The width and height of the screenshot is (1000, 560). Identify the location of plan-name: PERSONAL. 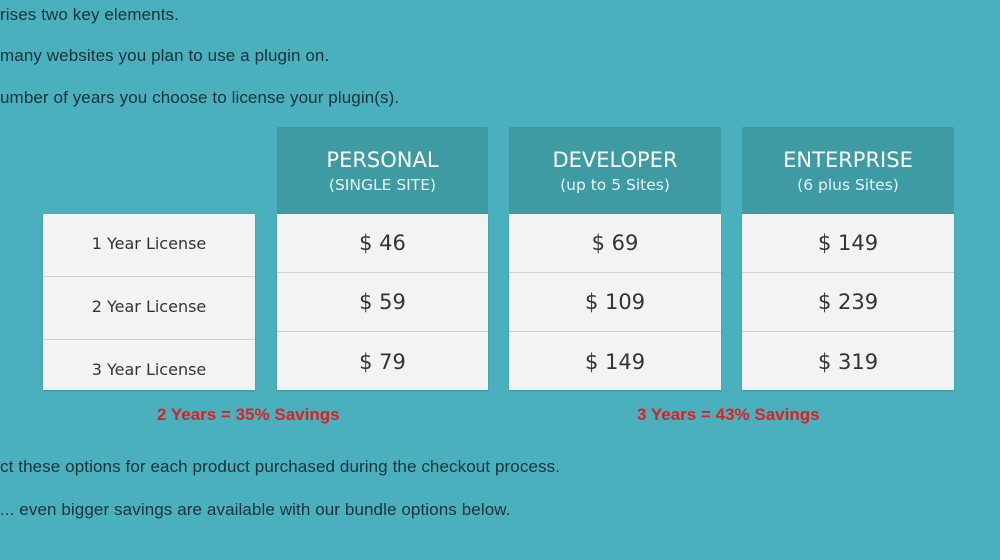
(382, 160).